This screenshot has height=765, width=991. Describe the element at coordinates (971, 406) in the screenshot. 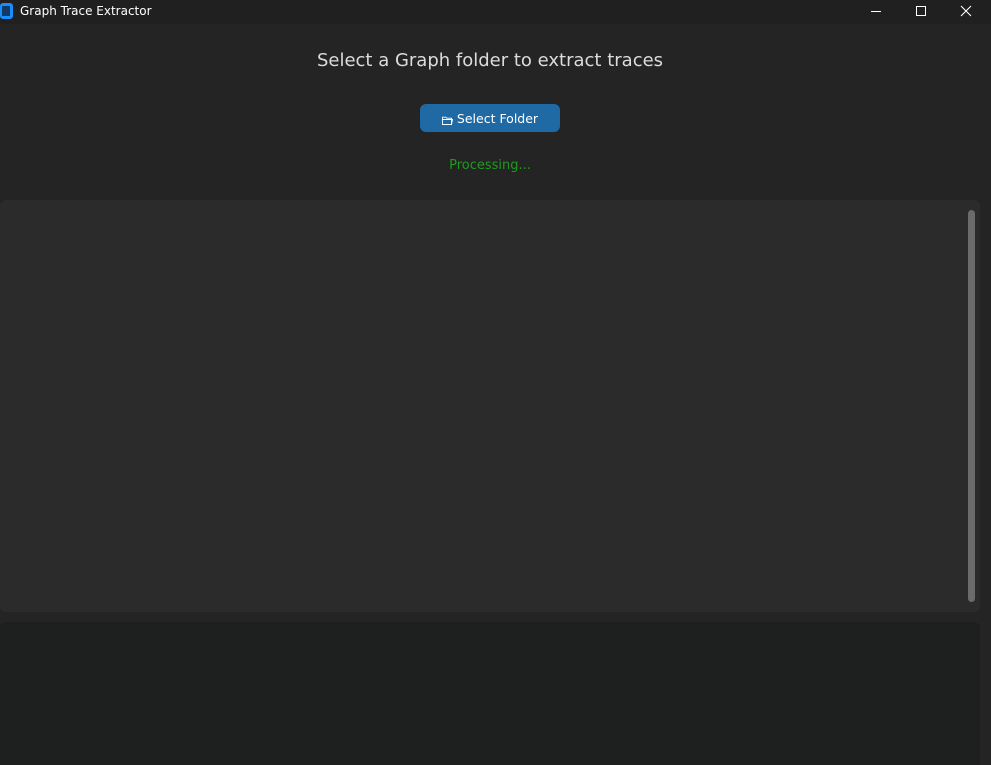

I see `output-panel-scrollbar` at that location.